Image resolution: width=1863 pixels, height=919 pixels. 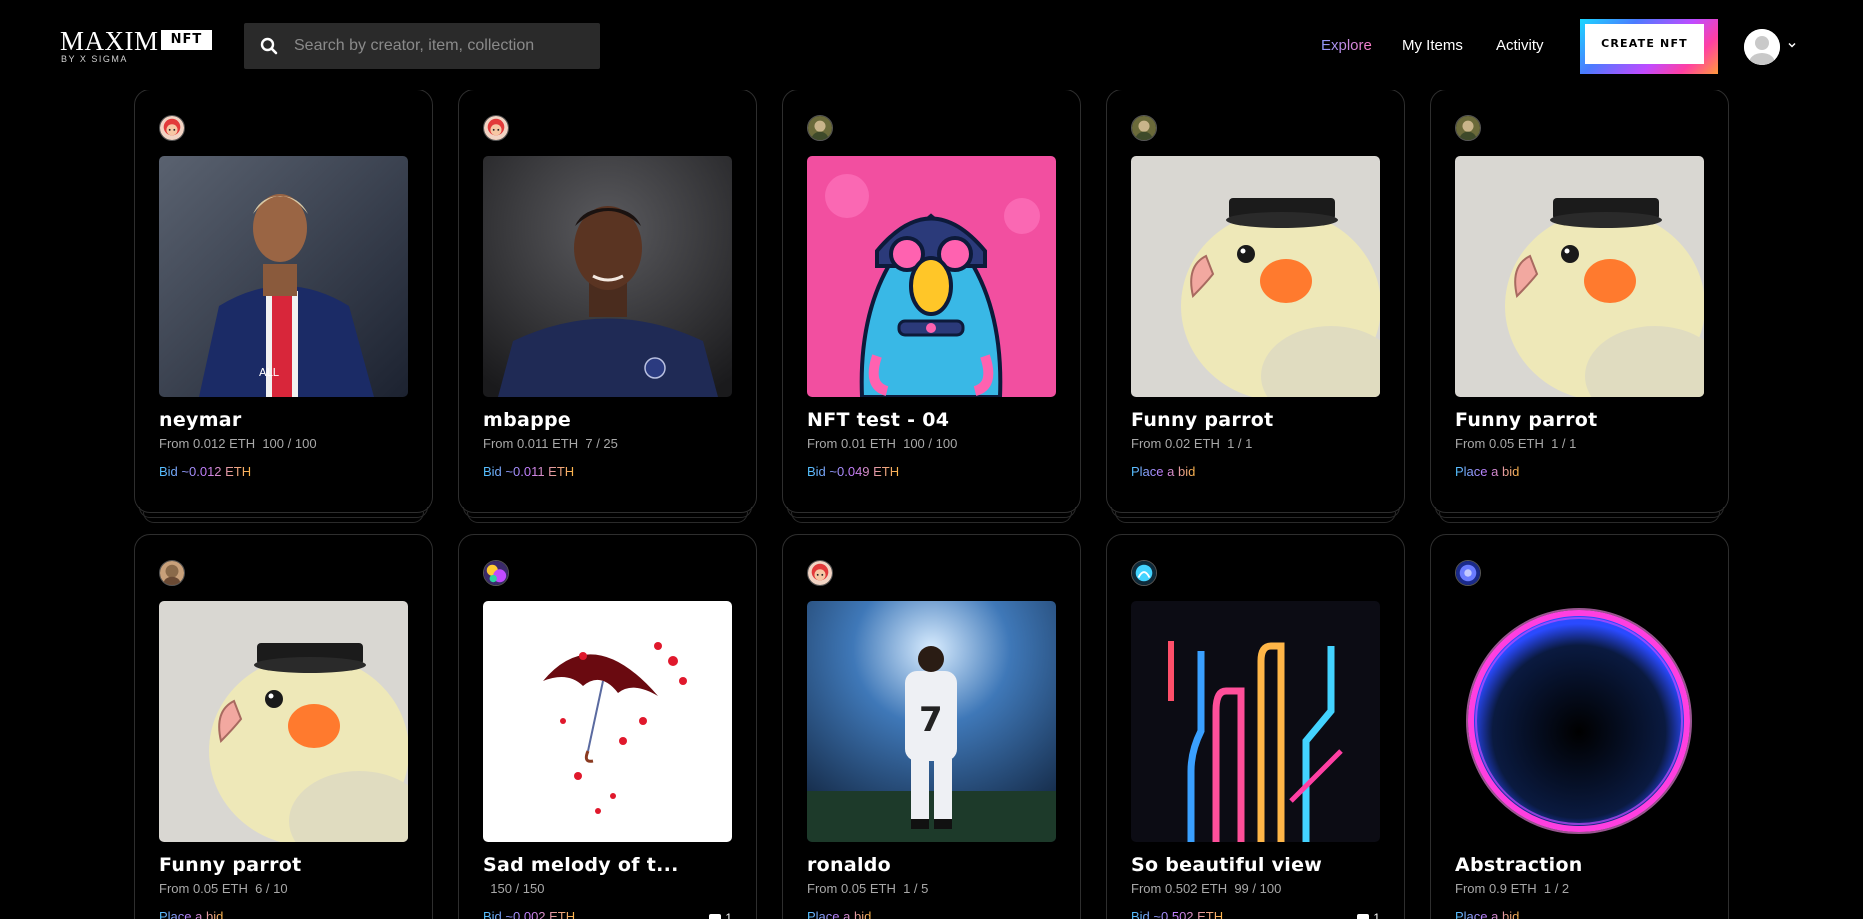 I want to click on nft-price-info: From 0.502 ETH 99 / 100, so click(x=1206, y=888).